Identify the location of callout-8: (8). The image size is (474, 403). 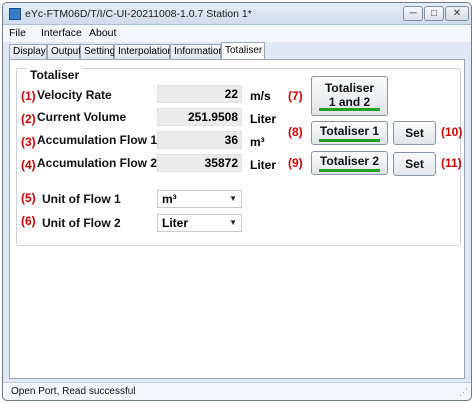
(295, 132).